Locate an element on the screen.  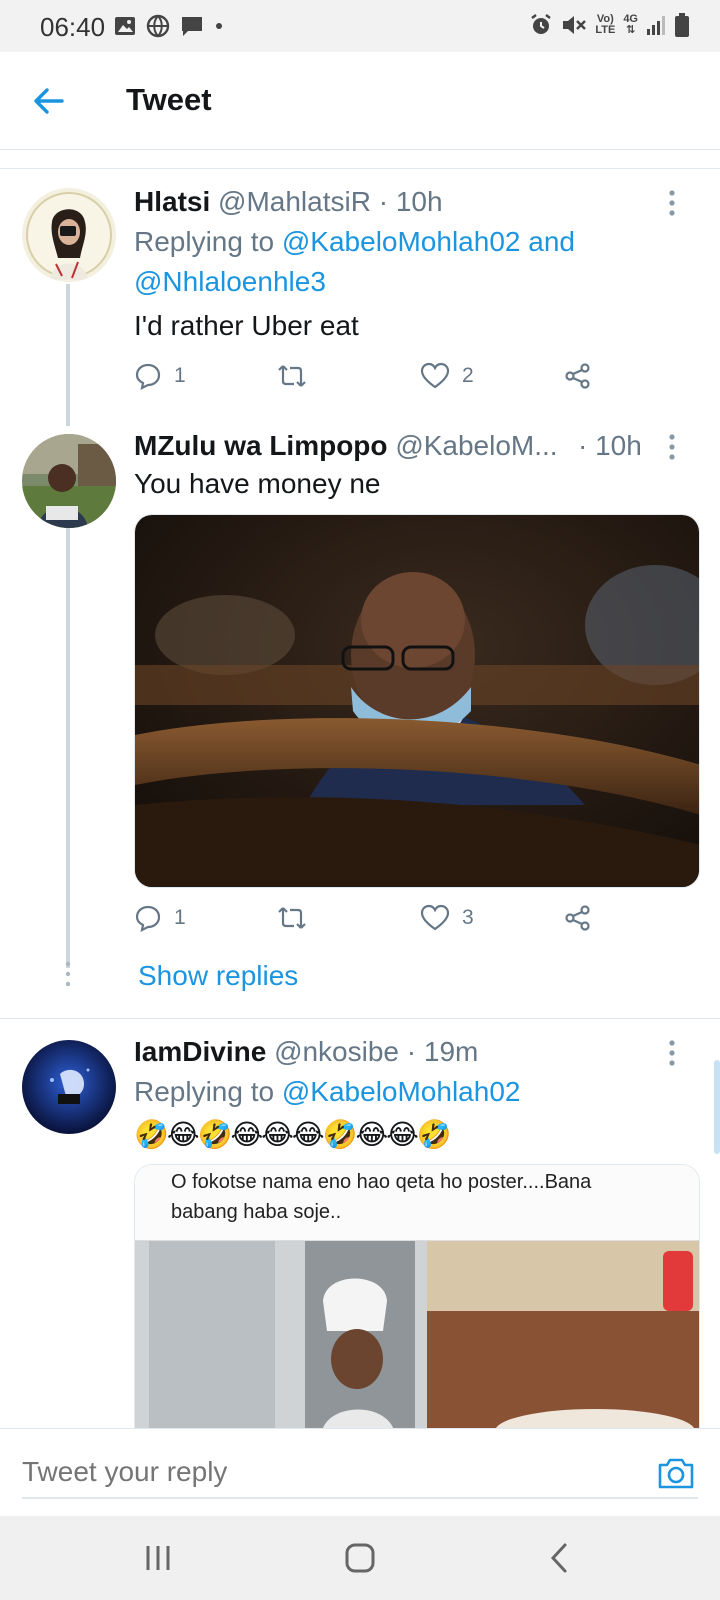
network-type-indicator: 4G ⇅ is located at coordinates (630, 24).